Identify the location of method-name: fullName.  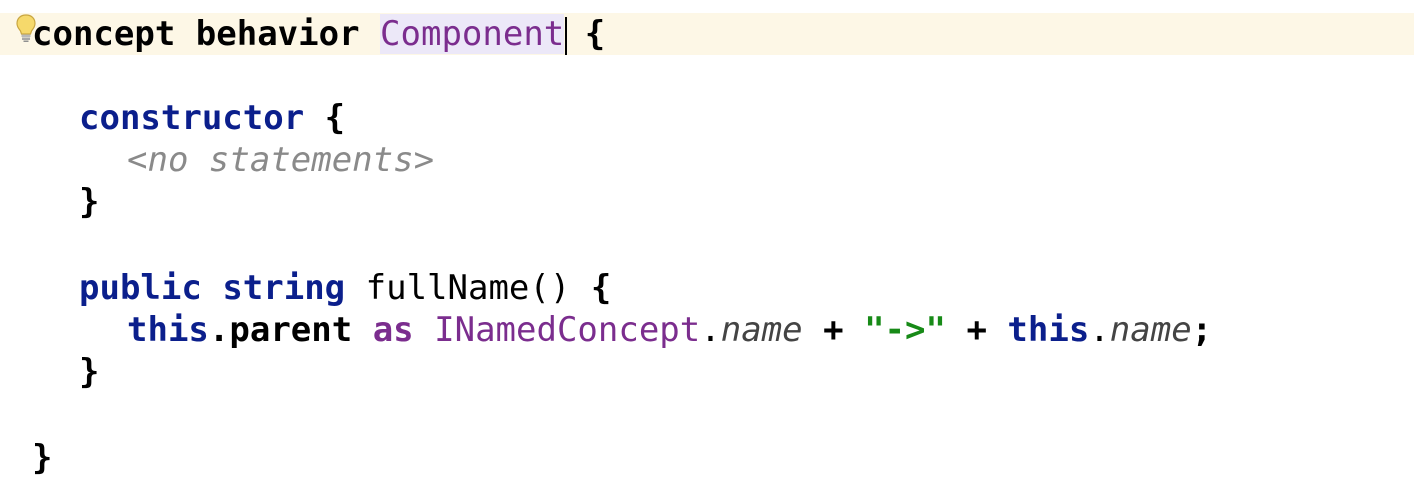
(448, 288).